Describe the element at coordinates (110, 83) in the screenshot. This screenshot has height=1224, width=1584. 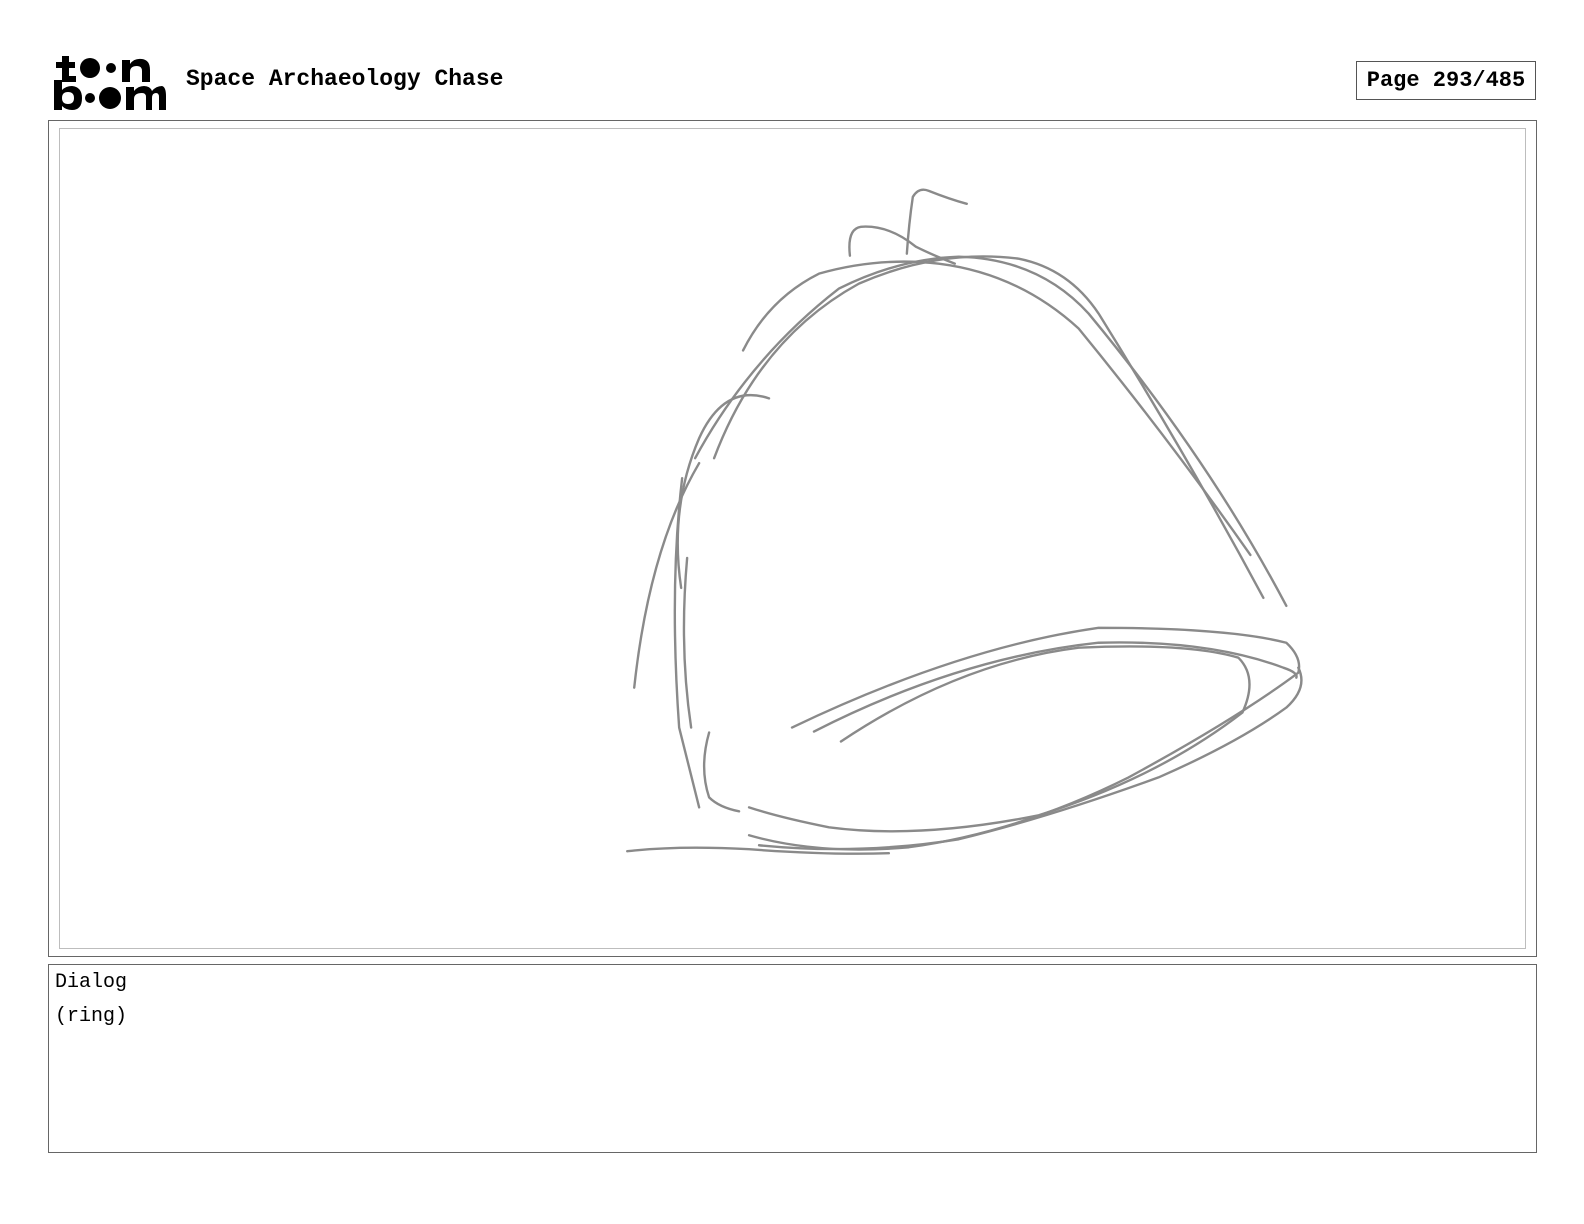
I see `toon-boom-logo-icon` at that location.